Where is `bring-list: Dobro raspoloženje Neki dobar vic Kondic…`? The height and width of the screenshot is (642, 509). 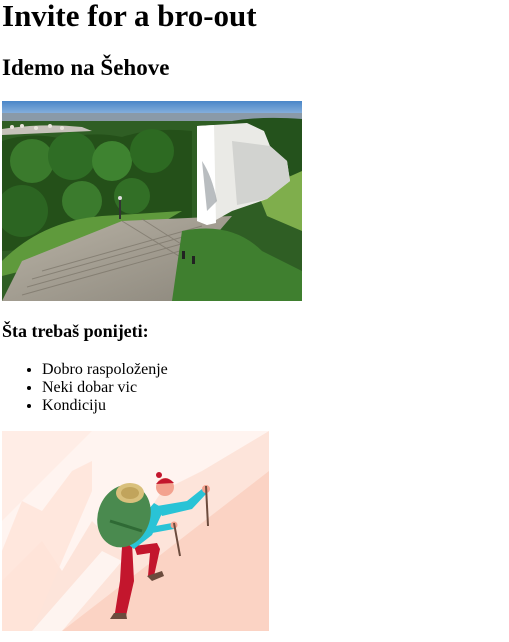 bring-list: Dobro raspoloženje Neki dobar vic Kondic… is located at coordinates (85, 388).